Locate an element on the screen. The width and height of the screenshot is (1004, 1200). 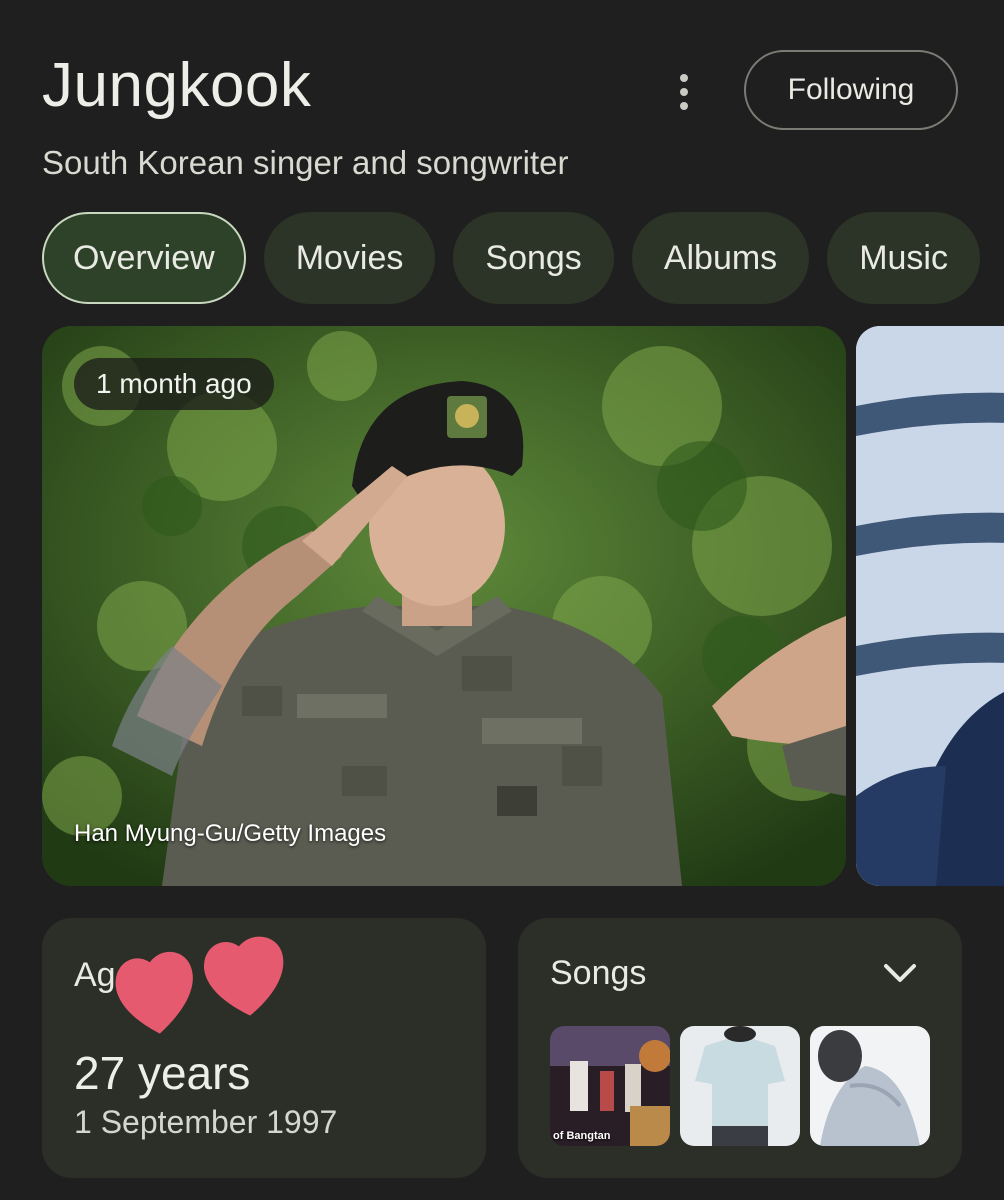
tab-movies: Movies is located at coordinates (349, 258).